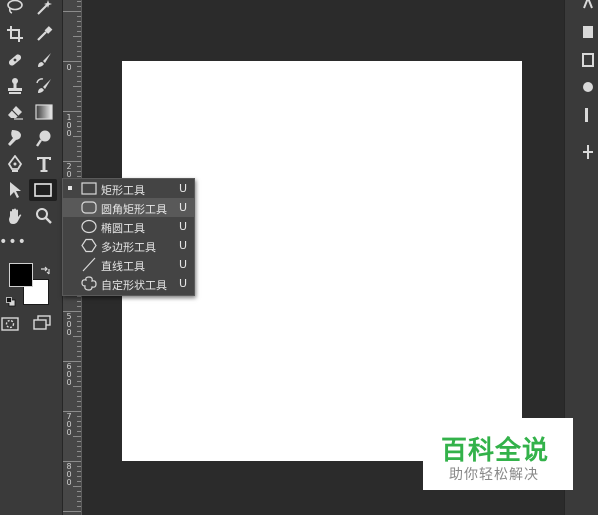  I want to click on polygon-icon, so click(89, 245).